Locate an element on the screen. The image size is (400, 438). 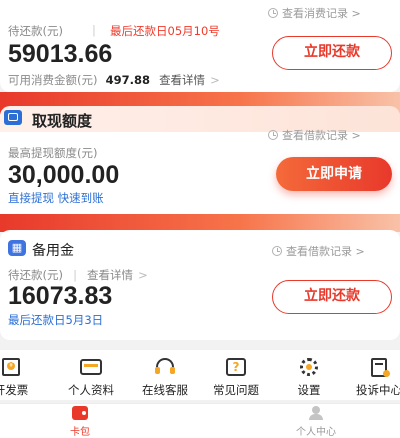
backup-card-title: 备用金 is located at coordinates (53, 251).